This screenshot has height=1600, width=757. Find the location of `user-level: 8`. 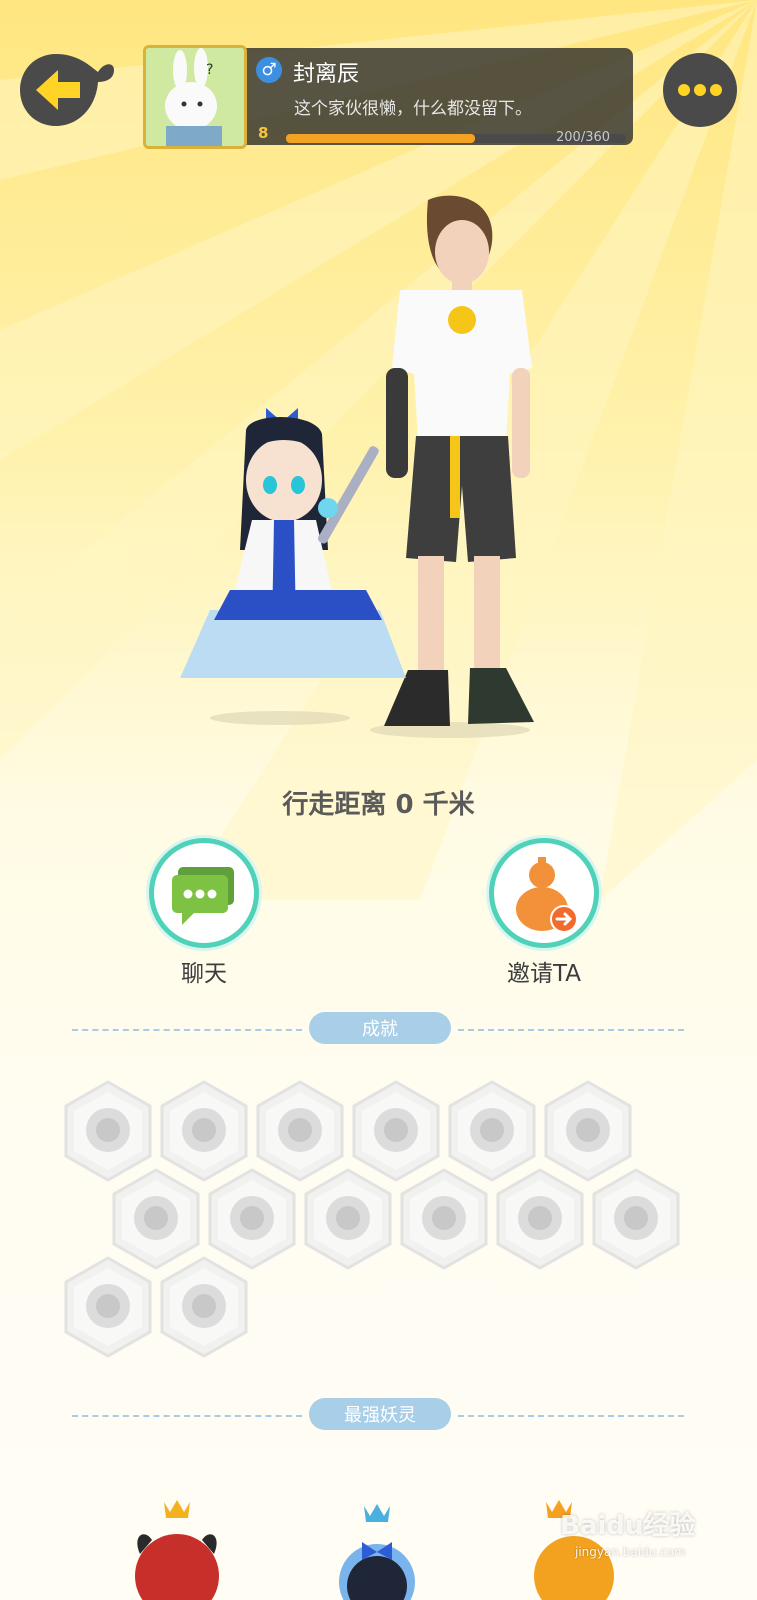

user-level: 8 is located at coordinates (263, 133).